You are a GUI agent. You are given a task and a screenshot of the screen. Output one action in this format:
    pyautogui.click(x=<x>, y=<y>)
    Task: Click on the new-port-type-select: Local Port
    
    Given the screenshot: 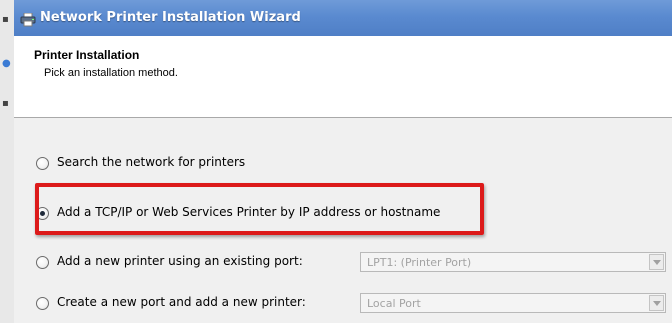 What is the action you would take?
    pyautogui.click(x=513, y=303)
    